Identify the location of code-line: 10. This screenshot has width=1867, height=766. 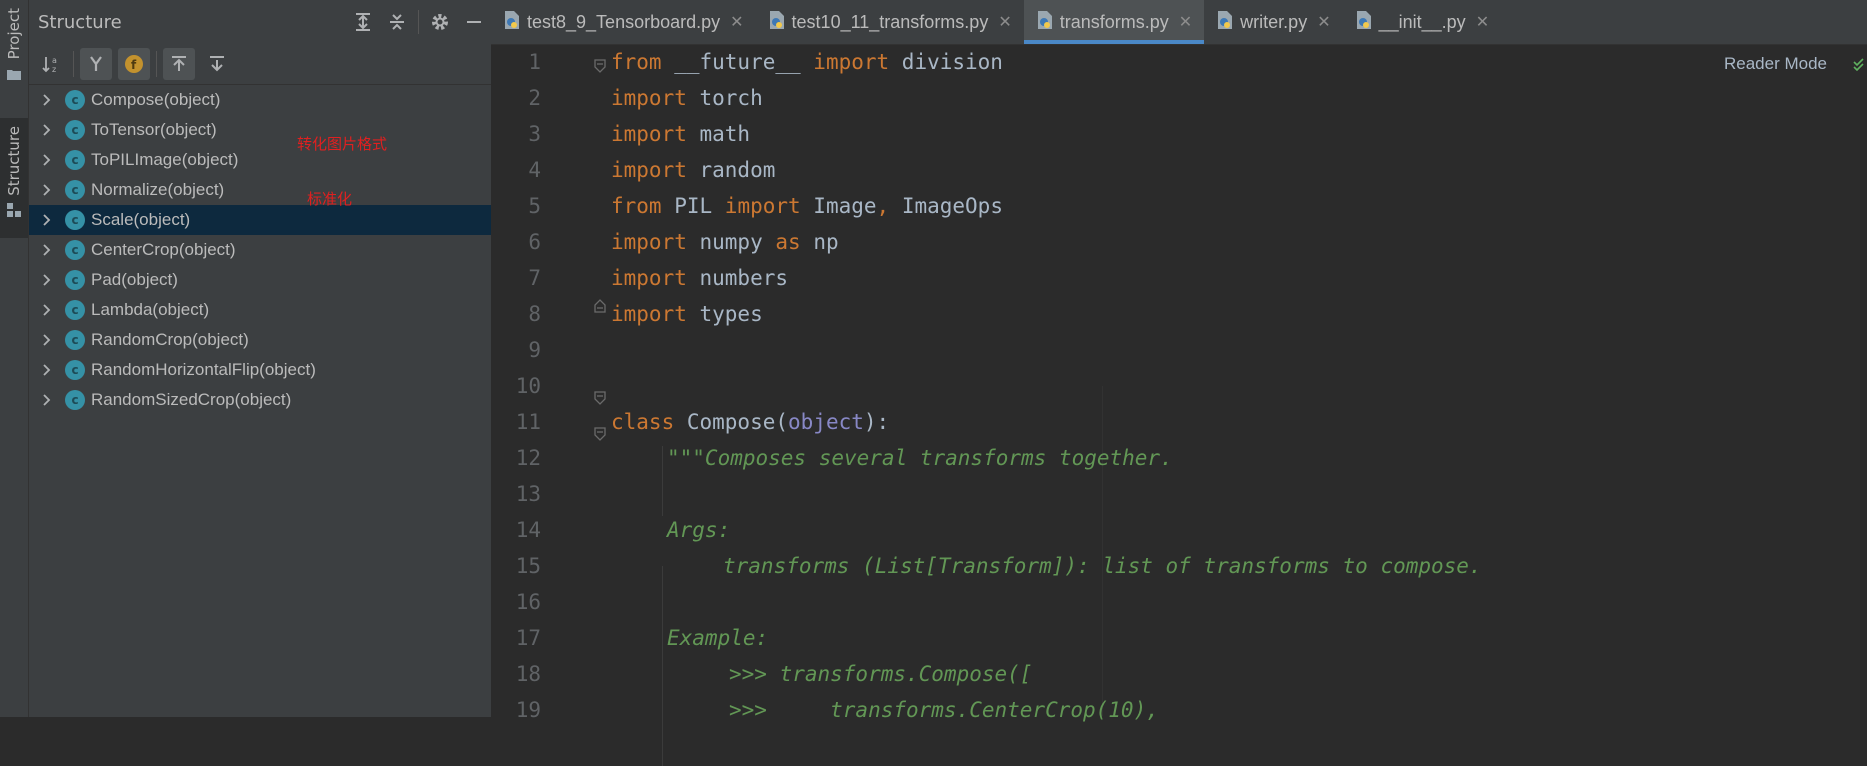
(516, 386).